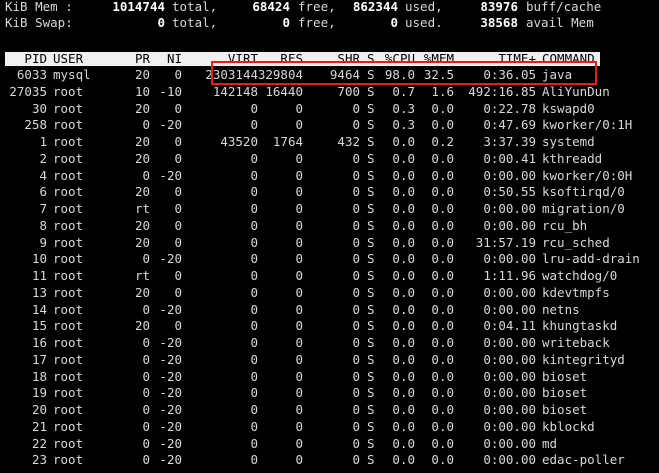  I want to click on process-pid: 18, so click(39, 376).